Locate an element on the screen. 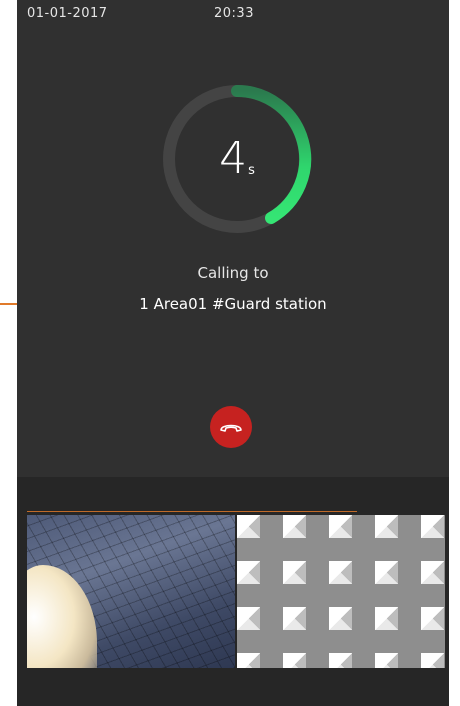 Image resolution: width=460 pixels, height=706 pixels. timer-number: 4 is located at coordinates (233, 158).